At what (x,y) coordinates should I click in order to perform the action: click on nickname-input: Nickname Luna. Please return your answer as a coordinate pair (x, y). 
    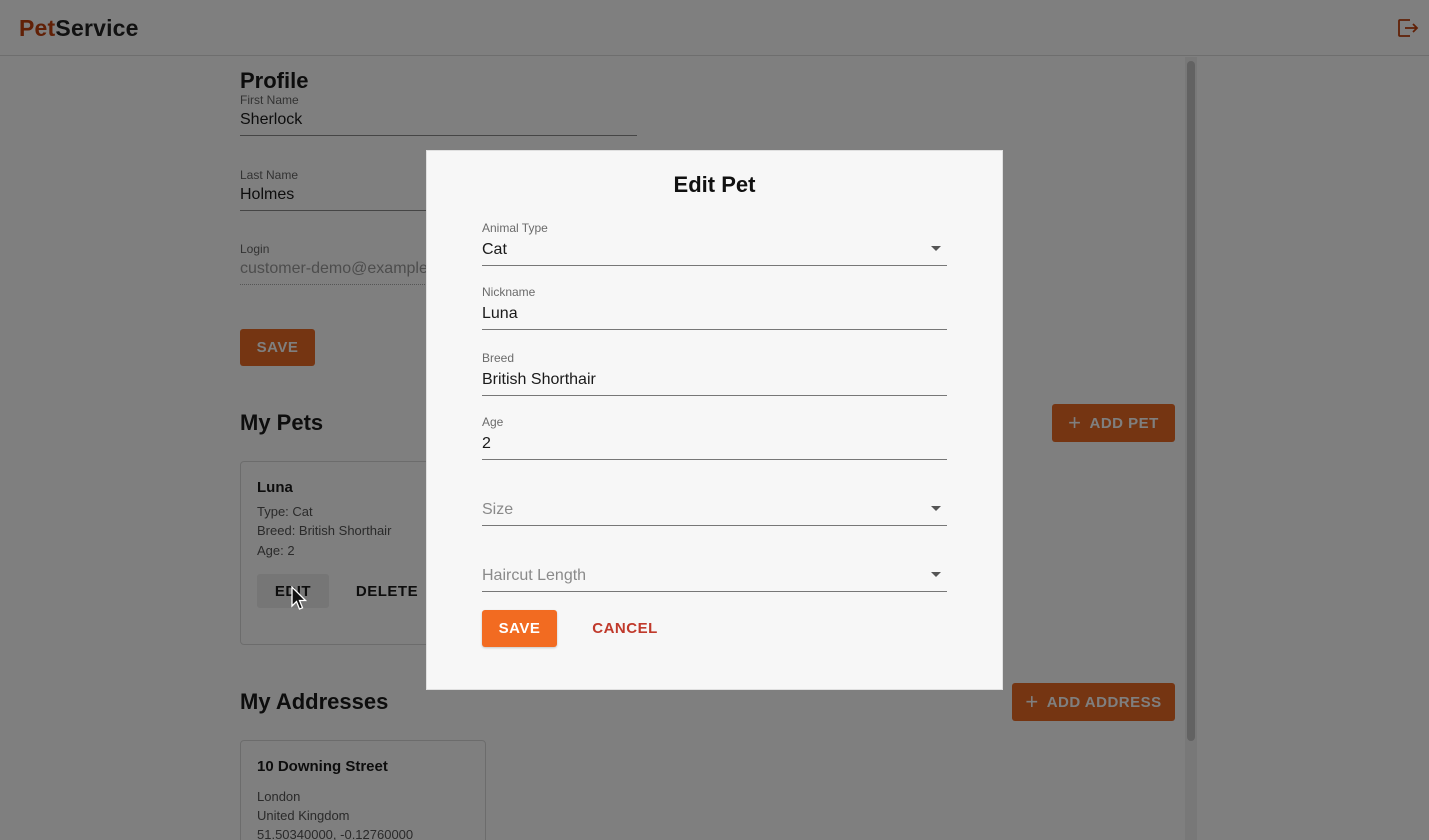
    Looking at the image, I should click on (714, 307).